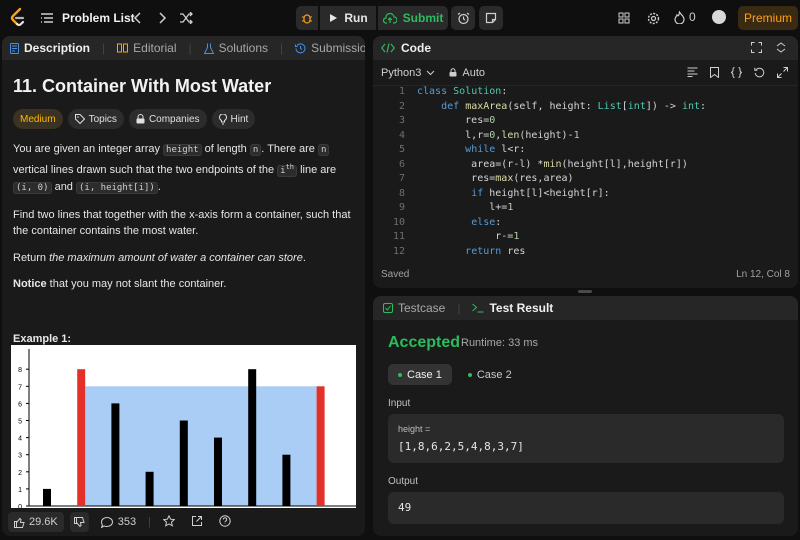 The image size is (800, 540). I want to click on line-code: r-=1, so click(468, 236).